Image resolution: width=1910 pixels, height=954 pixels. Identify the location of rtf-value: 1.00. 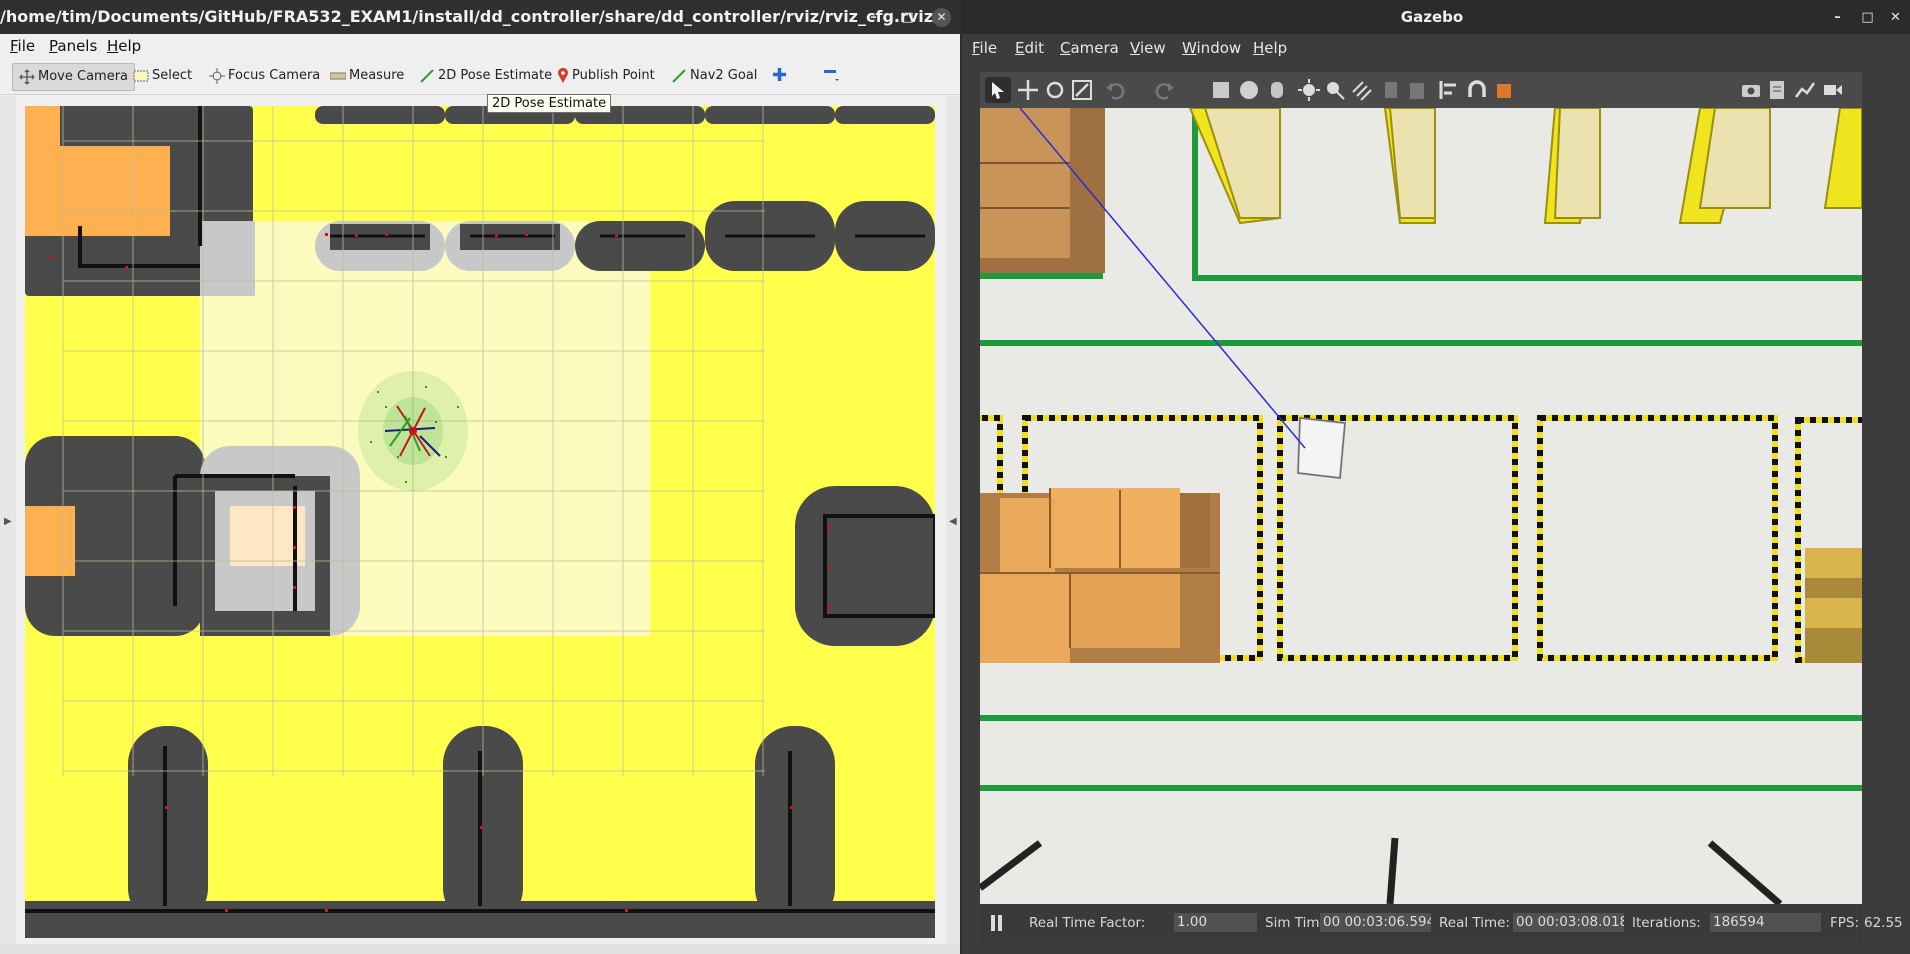
(1215, 922).